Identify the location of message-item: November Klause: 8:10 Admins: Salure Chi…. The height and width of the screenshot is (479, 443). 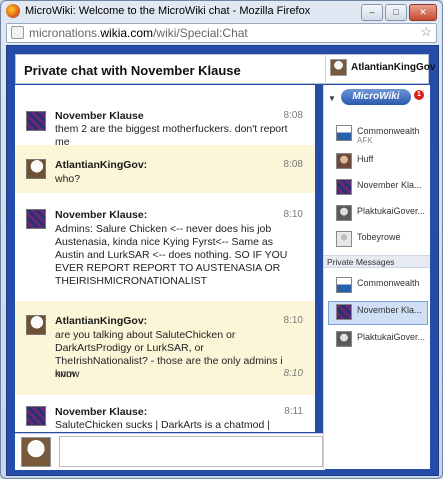
(165, 247).